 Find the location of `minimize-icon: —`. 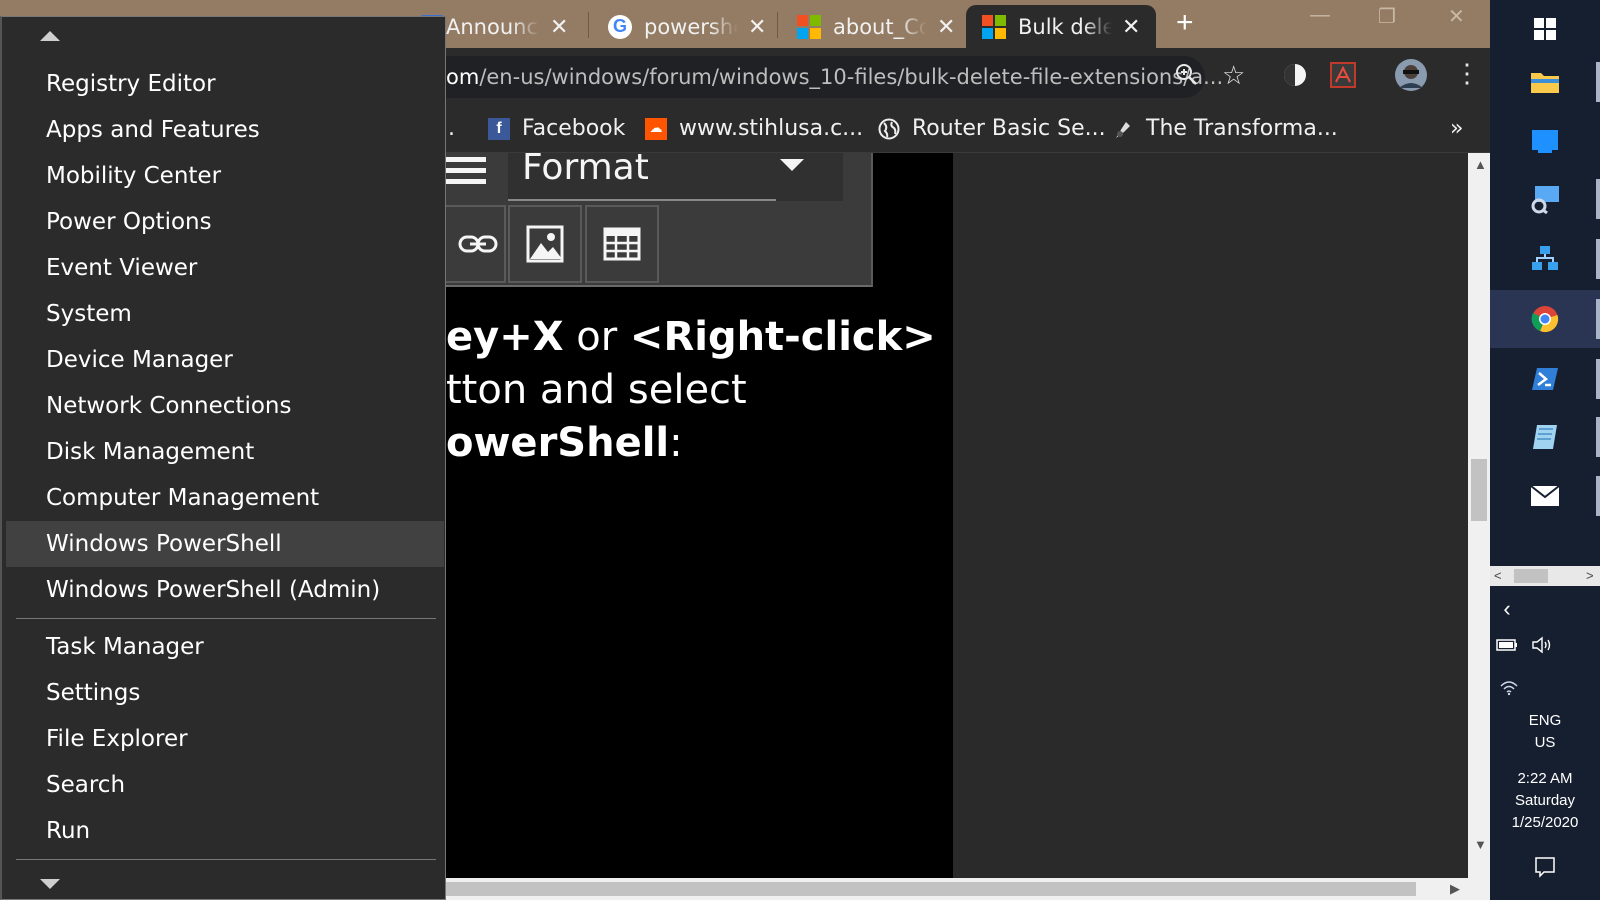

minimize-icon: — is located at coordinates (1320, 15).